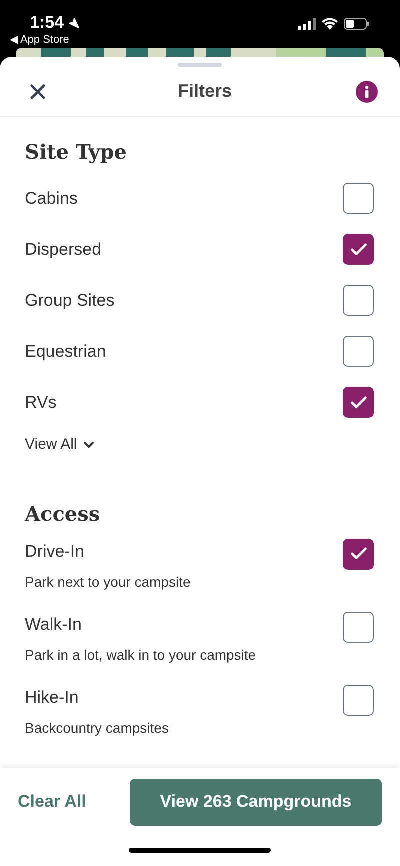  Describe the element at coordinates (200, 65) in the screenshot. I see `drag-handle` at that location.